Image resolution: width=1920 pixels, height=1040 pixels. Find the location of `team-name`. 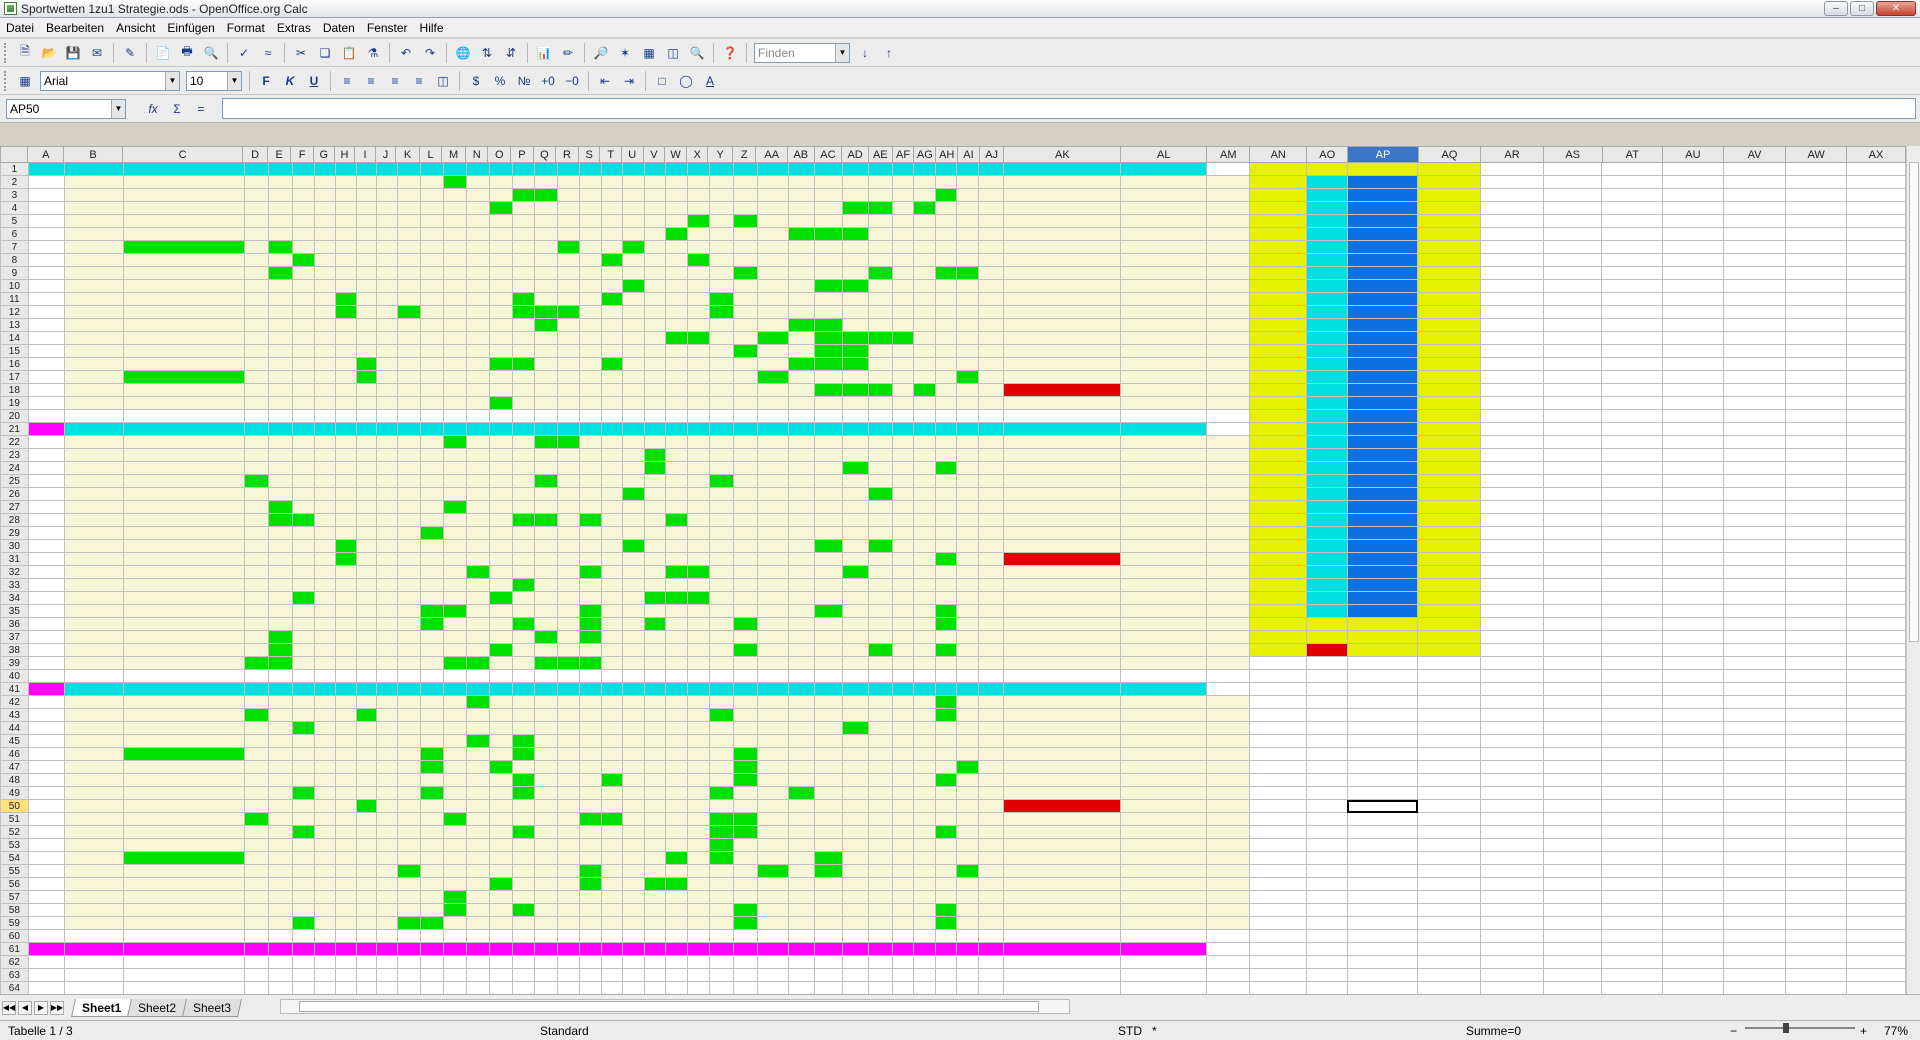

team-name is located at coordinates (93, 884).